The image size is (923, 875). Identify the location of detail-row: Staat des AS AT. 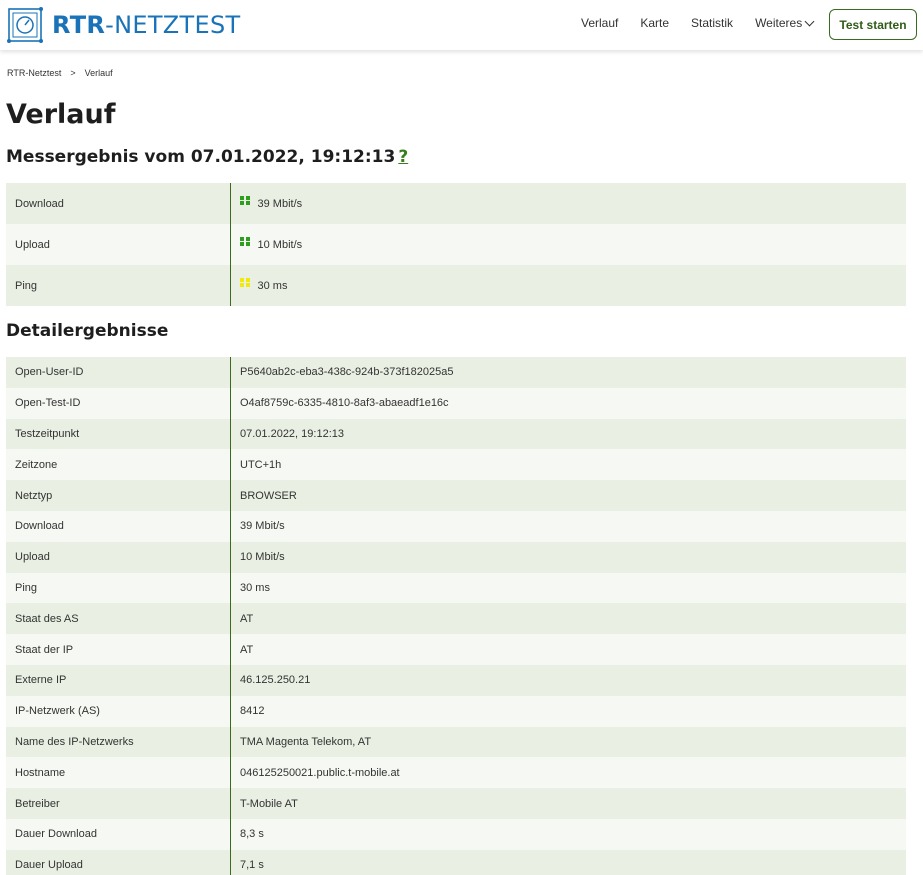
(456, 619).